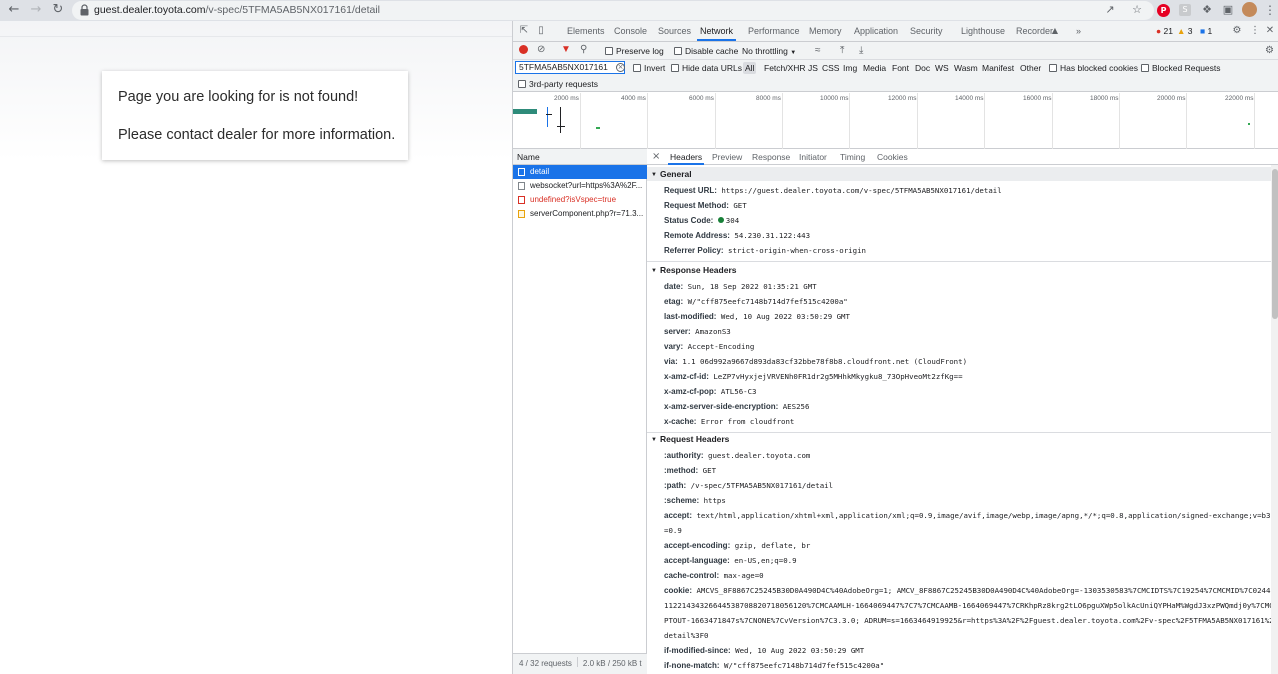 This screenshot has width=1278, height=674. What do you see at coordinates (818, 51) in the screenshot?
I see `network-conditions-icon: ≈` at bounding box center [818, 51].